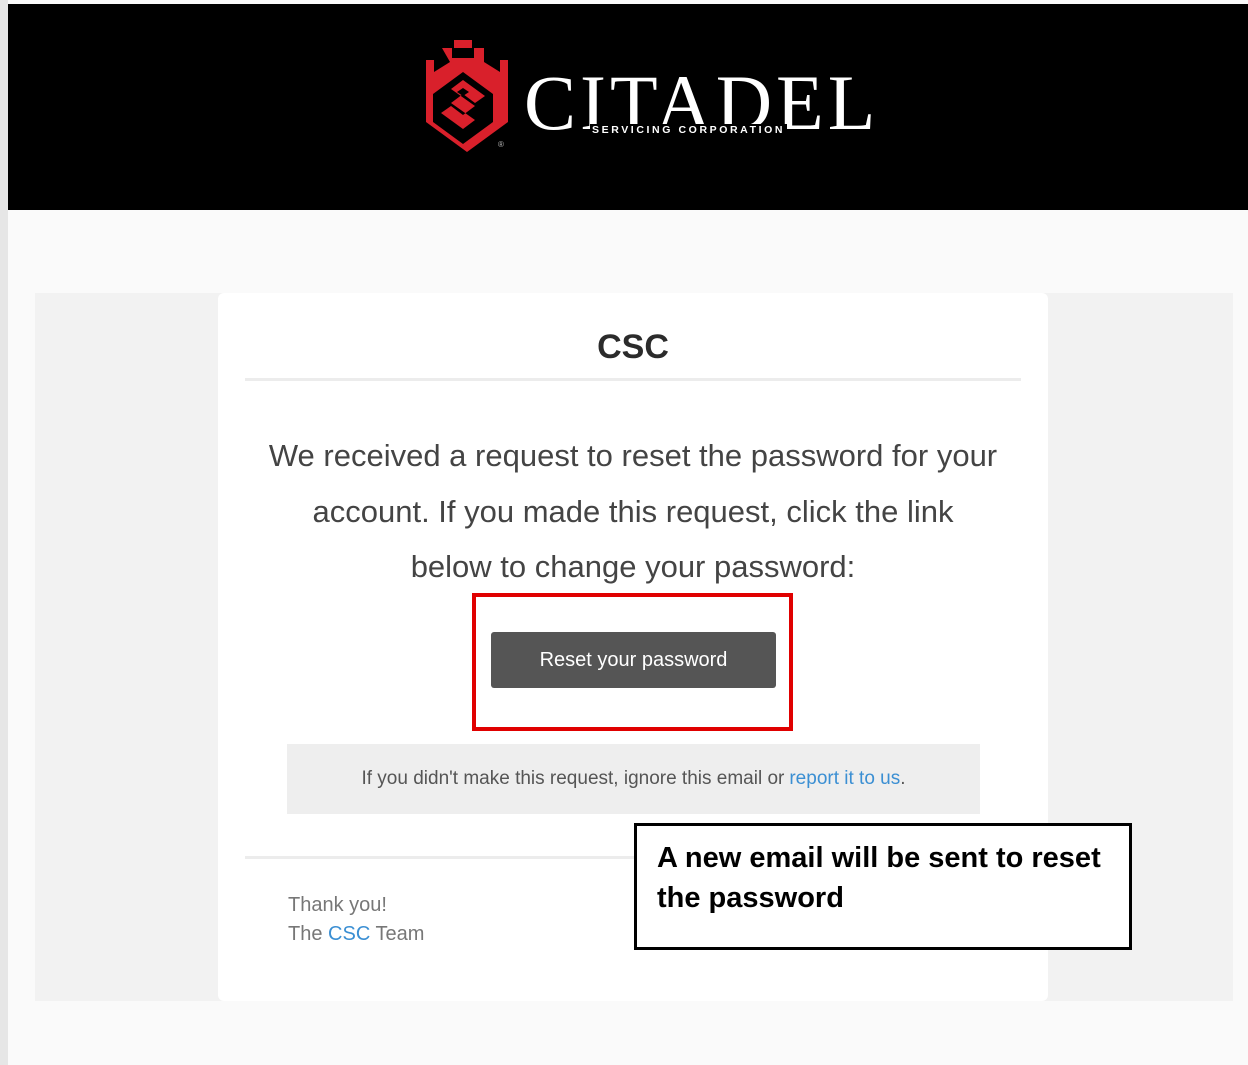 The image size is (1248, 1065). What do you see at coordinates (337, 905) in the screenshot?
I see `signoff-thanks: Thank you!` at bounding box center [337, 905].